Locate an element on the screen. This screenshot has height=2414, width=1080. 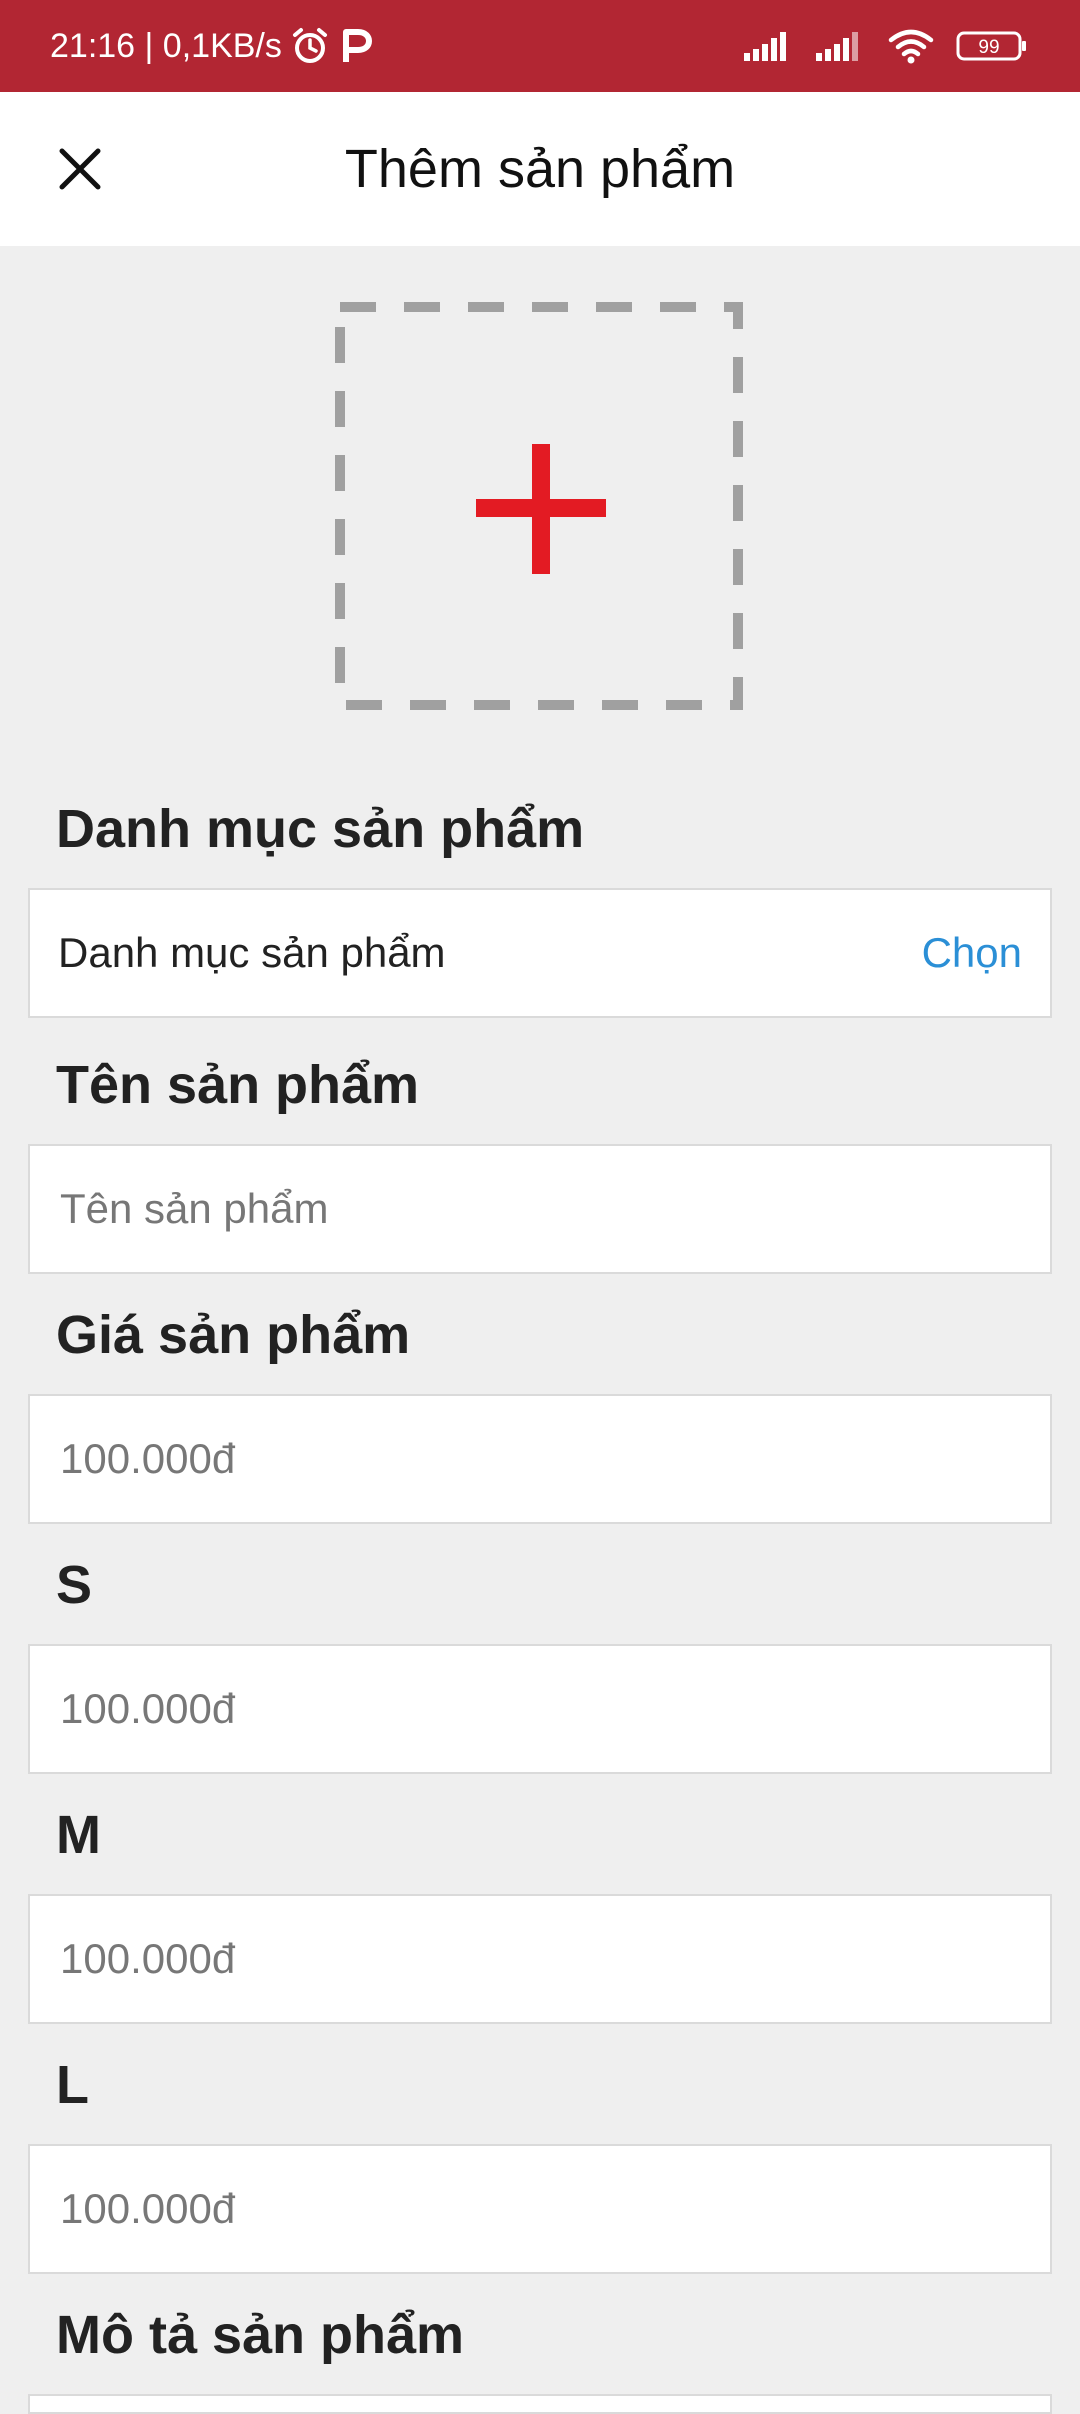
product-name-label: Tên sản phẩm is located at coordinates (238, 1085).